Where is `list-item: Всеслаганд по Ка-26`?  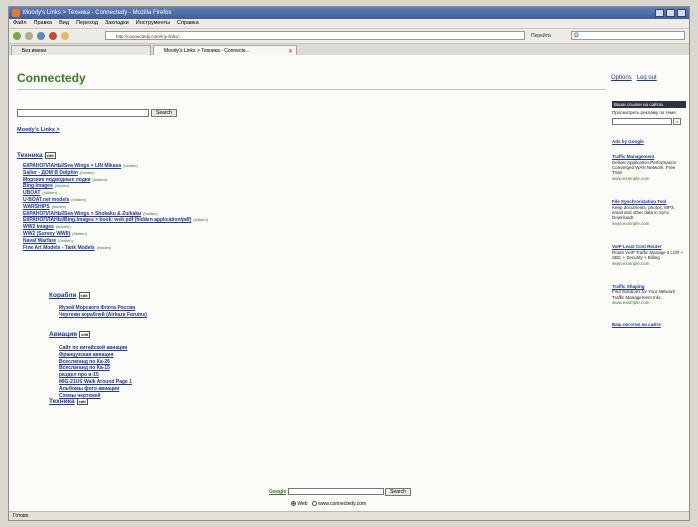
list-item: Всеслаганд по Ка-26 is located at coordinates (95, 362).